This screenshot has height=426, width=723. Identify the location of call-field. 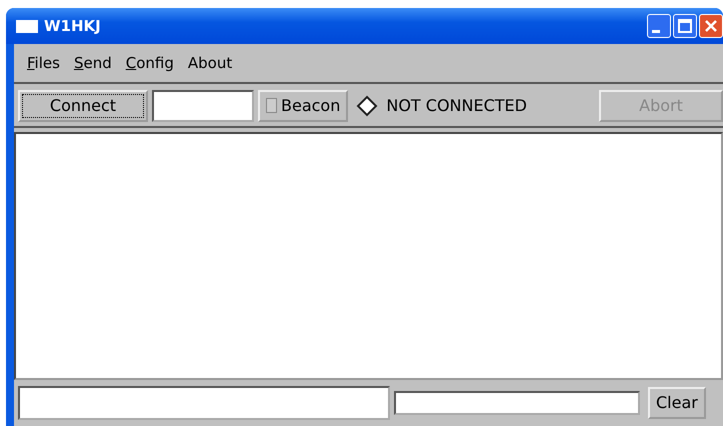
(203, 106).